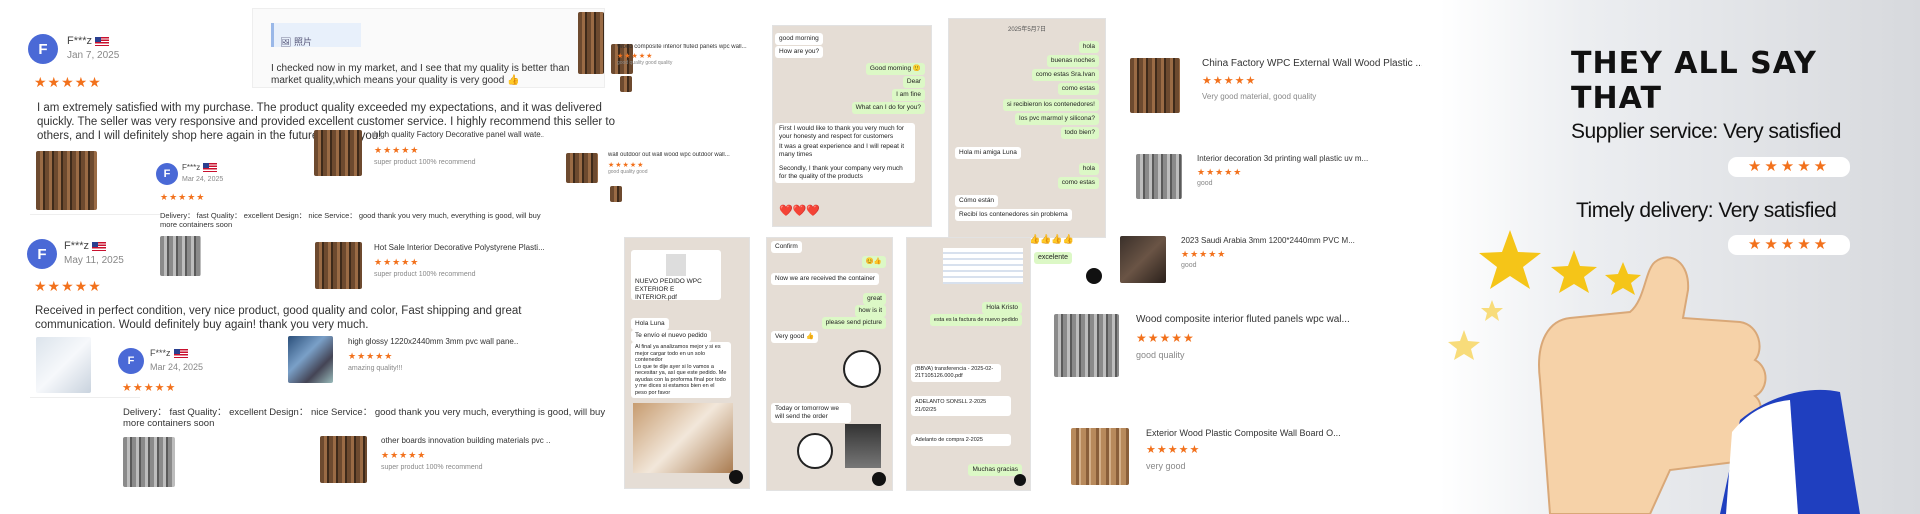  Describe the element at coordinates (1072, 61) in the screenshot. I see `chat-message: buenas noches` at that location.